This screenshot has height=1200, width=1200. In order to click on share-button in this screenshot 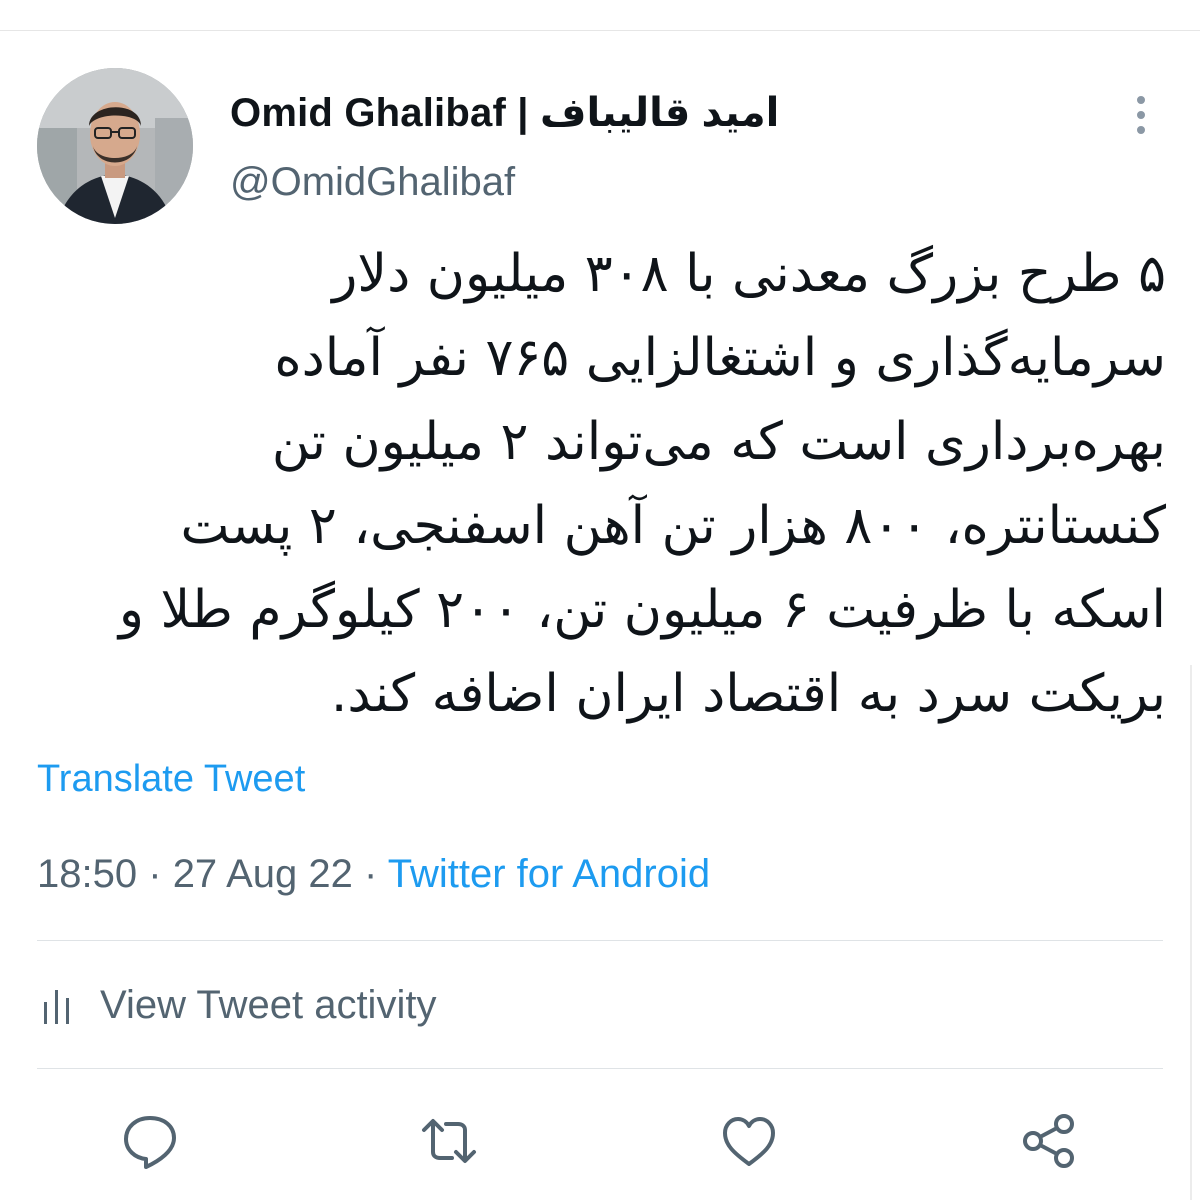, I will do `click(1049, 1141)`.